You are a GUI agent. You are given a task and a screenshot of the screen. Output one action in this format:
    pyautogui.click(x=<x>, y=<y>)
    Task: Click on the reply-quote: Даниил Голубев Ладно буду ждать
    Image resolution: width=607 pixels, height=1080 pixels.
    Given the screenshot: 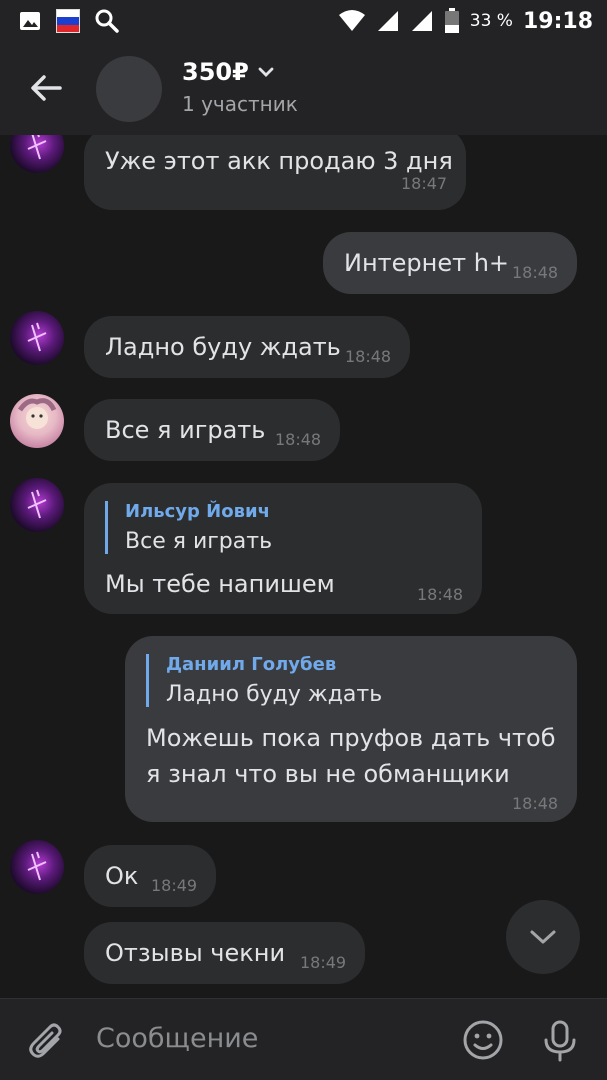 What is the action you would take?
    pyautogui.click(x=264, y=680)
    